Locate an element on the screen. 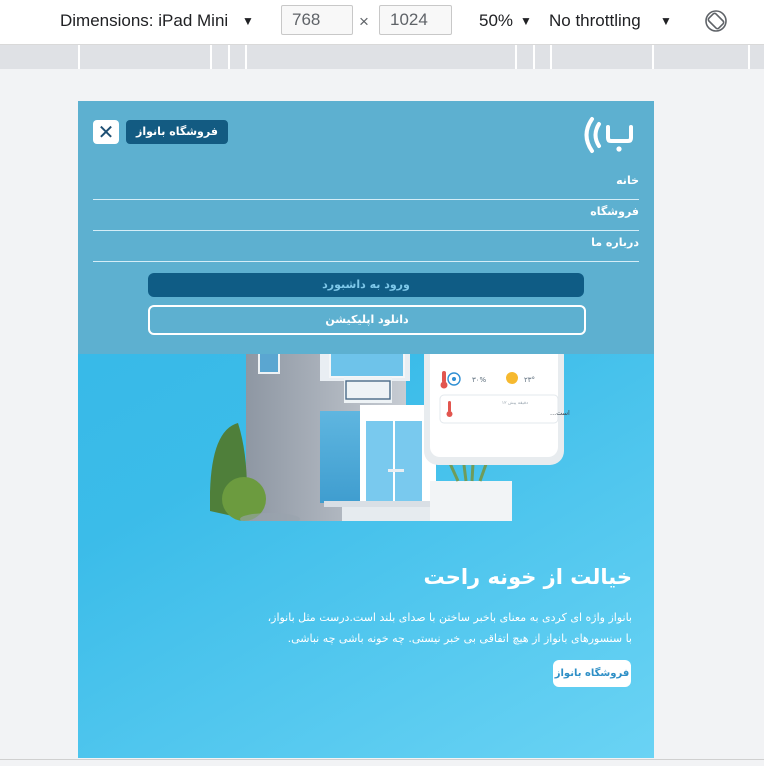 The image size is (764, 766). dimensions-dropdown: Dimensions: iPad Mini is located at coordinates (144, 21).